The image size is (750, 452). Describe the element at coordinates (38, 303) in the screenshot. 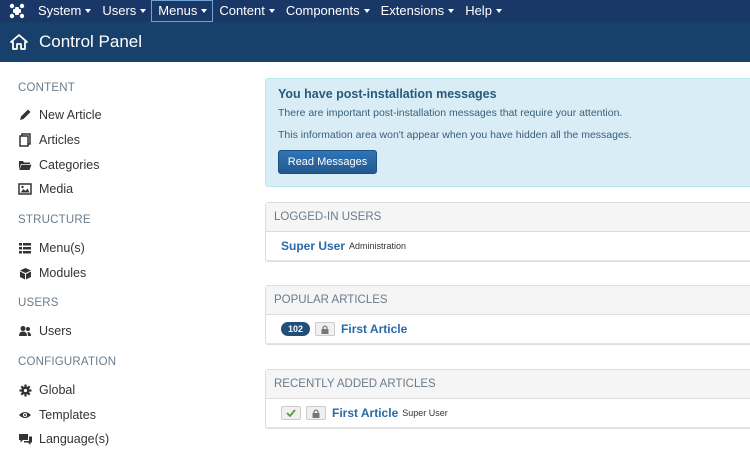

I see `sidebar-section-users: USERS` at that location.